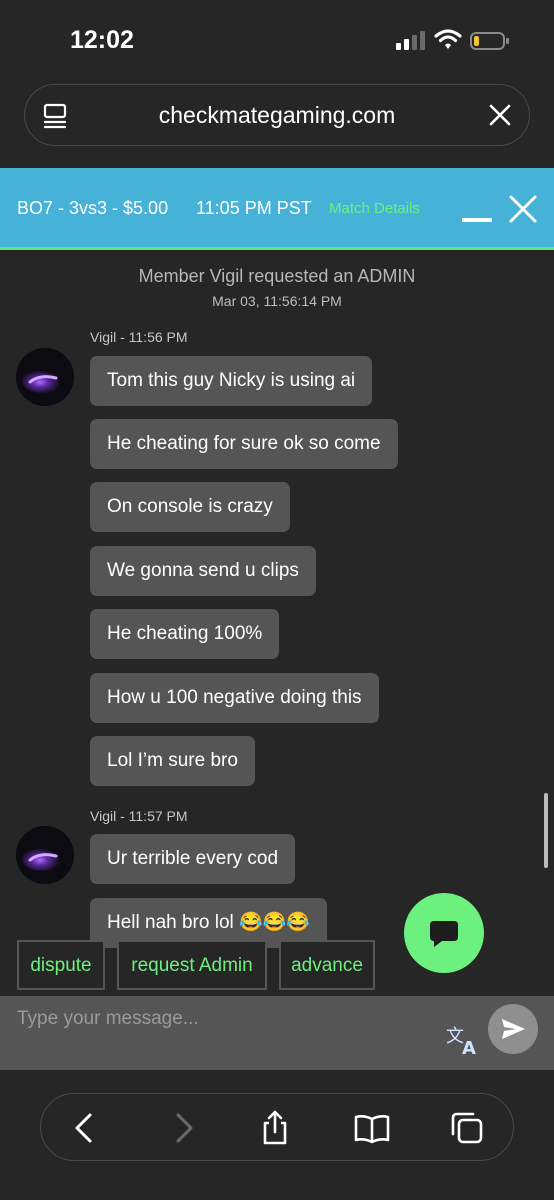 This screenshot has width=554, height=1200. Describe the element at coordinates (203, 571) in the screenshot. I see `message-bubble: We gonna send u clips` at that location.